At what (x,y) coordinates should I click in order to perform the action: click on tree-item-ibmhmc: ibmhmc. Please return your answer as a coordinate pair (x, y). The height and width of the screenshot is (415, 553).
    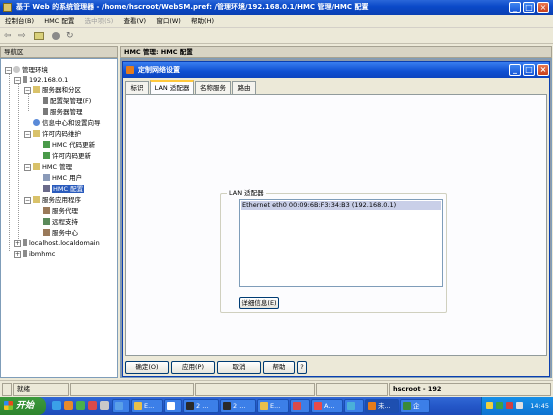
    Looking at the image, I should click on (39, 254).